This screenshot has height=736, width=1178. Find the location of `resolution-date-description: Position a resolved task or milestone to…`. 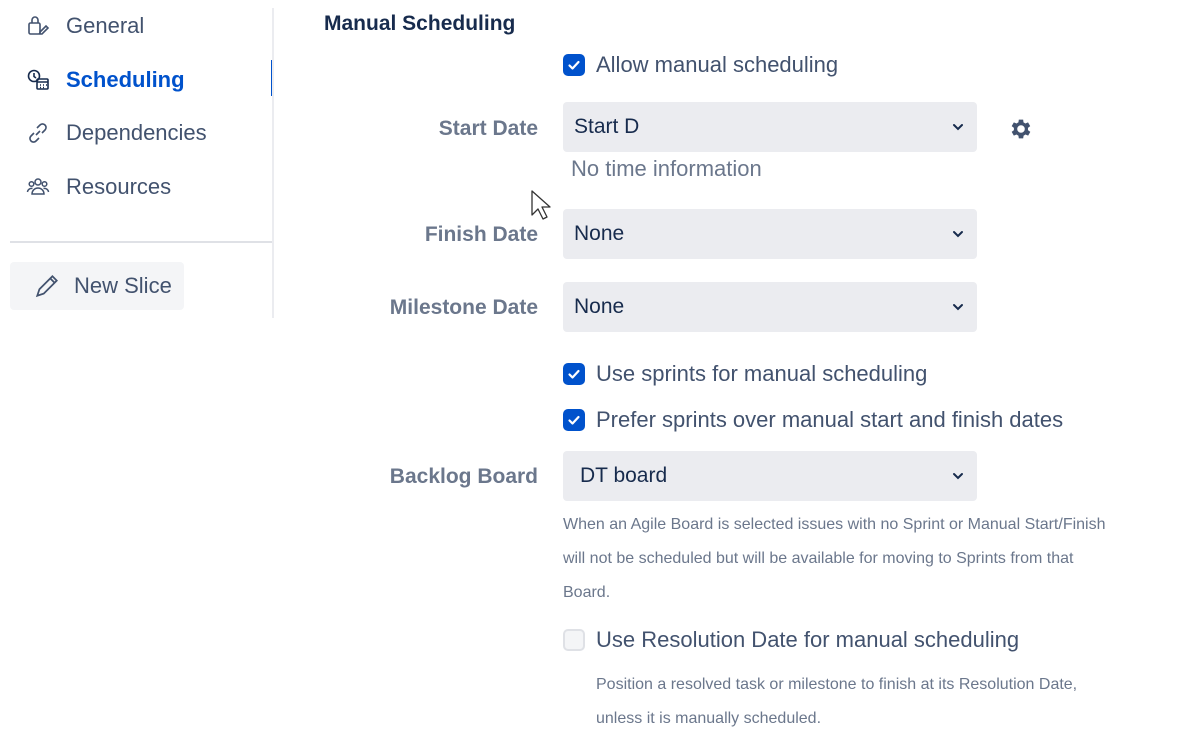

resolution-date-description: Position a resolved task or milestone to… is located at coordinates (836, 702).